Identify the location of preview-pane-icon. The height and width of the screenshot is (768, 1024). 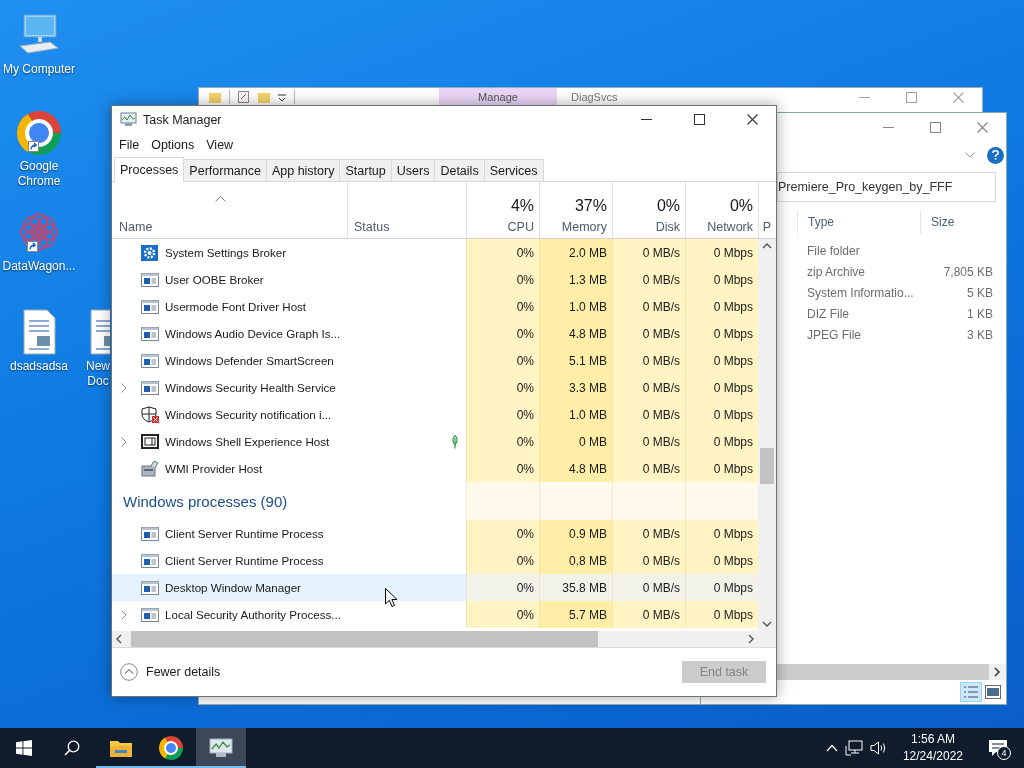
(993, 692).